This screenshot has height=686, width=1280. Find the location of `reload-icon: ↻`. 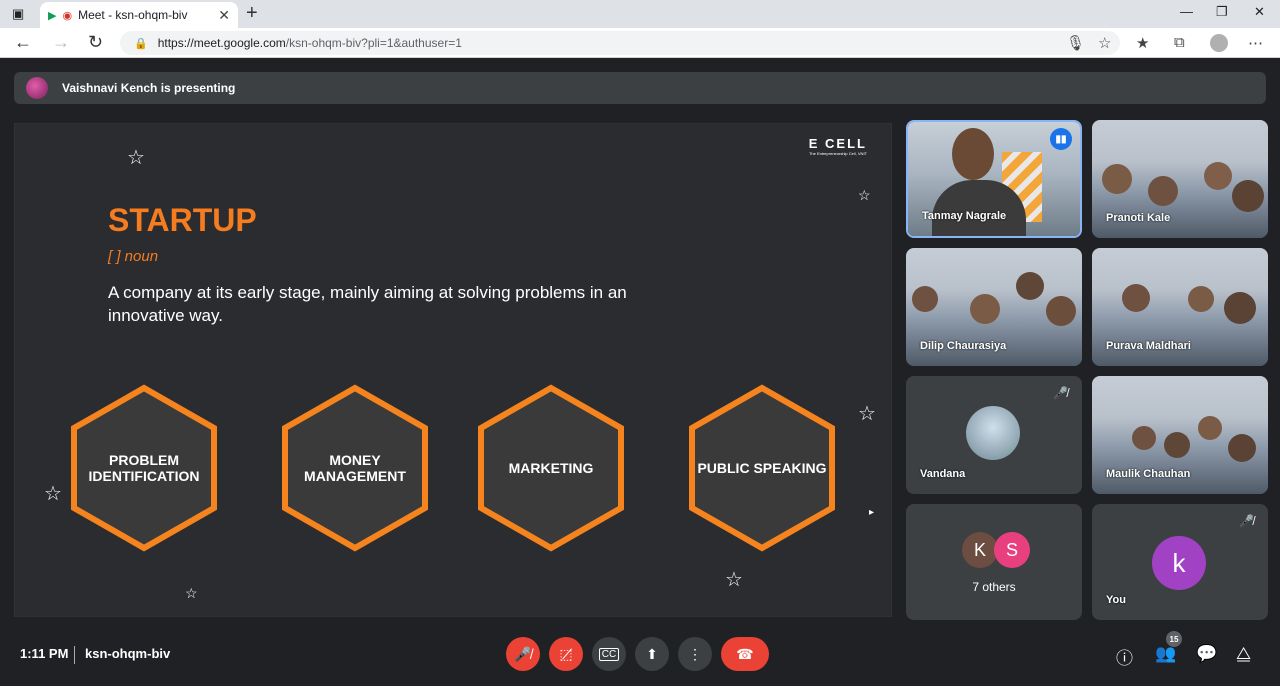

reload-icon: ↻ is located at coordinates (95, 42).